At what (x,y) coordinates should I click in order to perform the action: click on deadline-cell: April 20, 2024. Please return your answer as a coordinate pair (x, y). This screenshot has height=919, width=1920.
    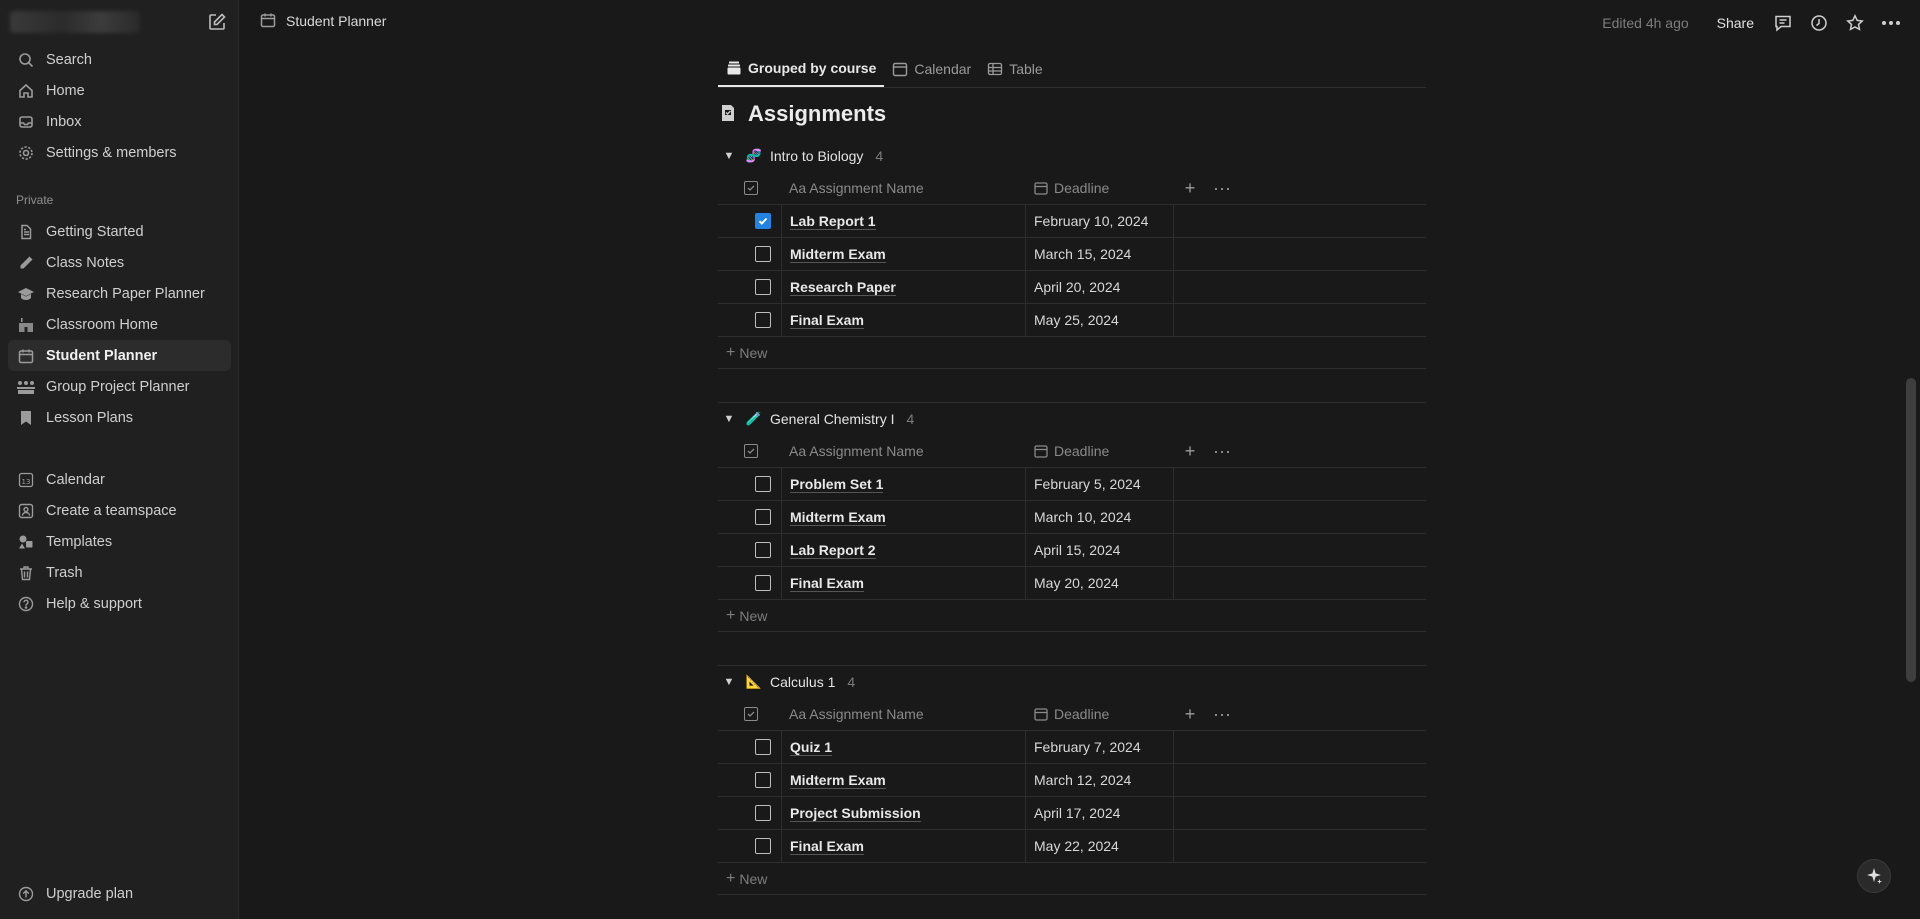
    Looking at the image, I should click on (1100, 287).